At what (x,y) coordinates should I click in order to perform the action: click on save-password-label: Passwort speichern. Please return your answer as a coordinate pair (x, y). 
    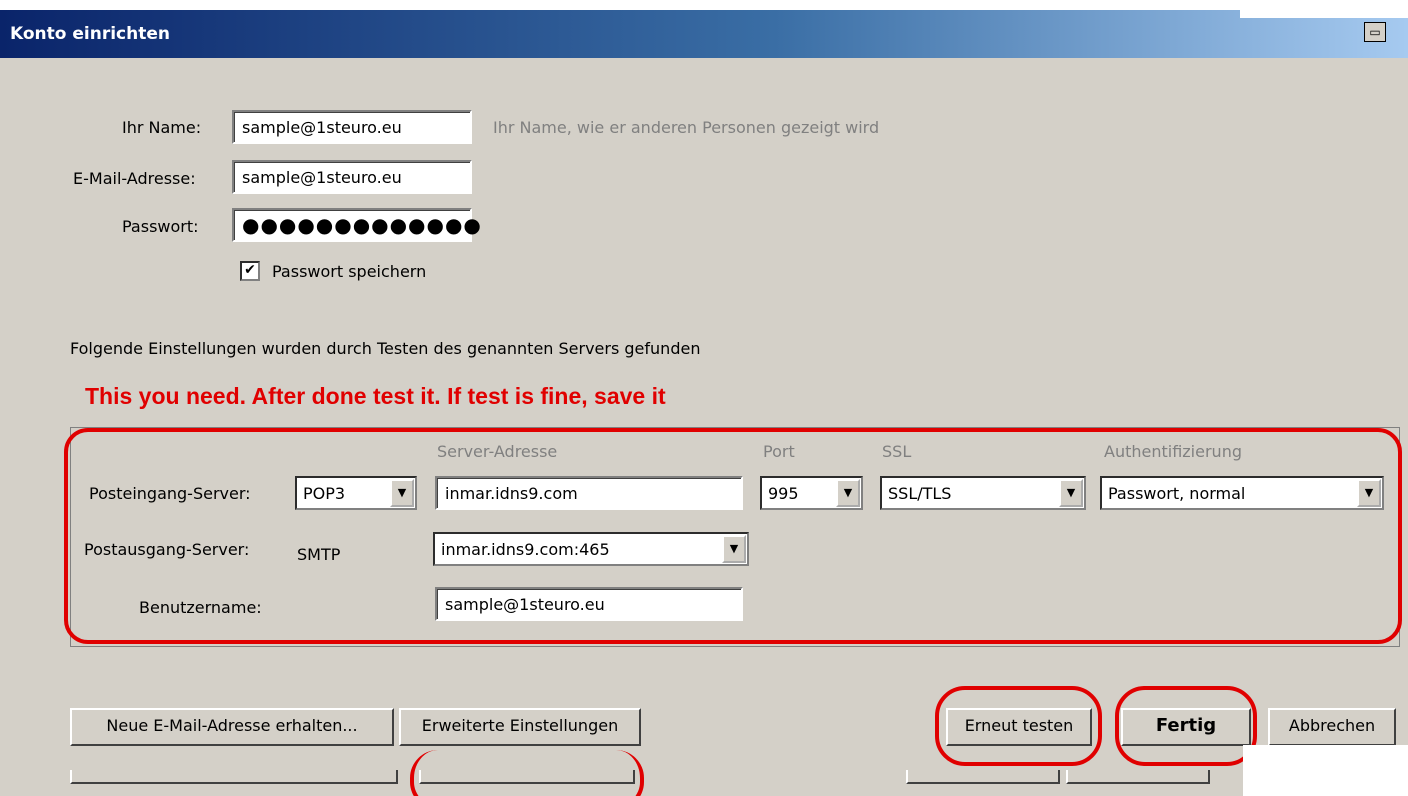
    Looking at the image, I should click on (349, 271).